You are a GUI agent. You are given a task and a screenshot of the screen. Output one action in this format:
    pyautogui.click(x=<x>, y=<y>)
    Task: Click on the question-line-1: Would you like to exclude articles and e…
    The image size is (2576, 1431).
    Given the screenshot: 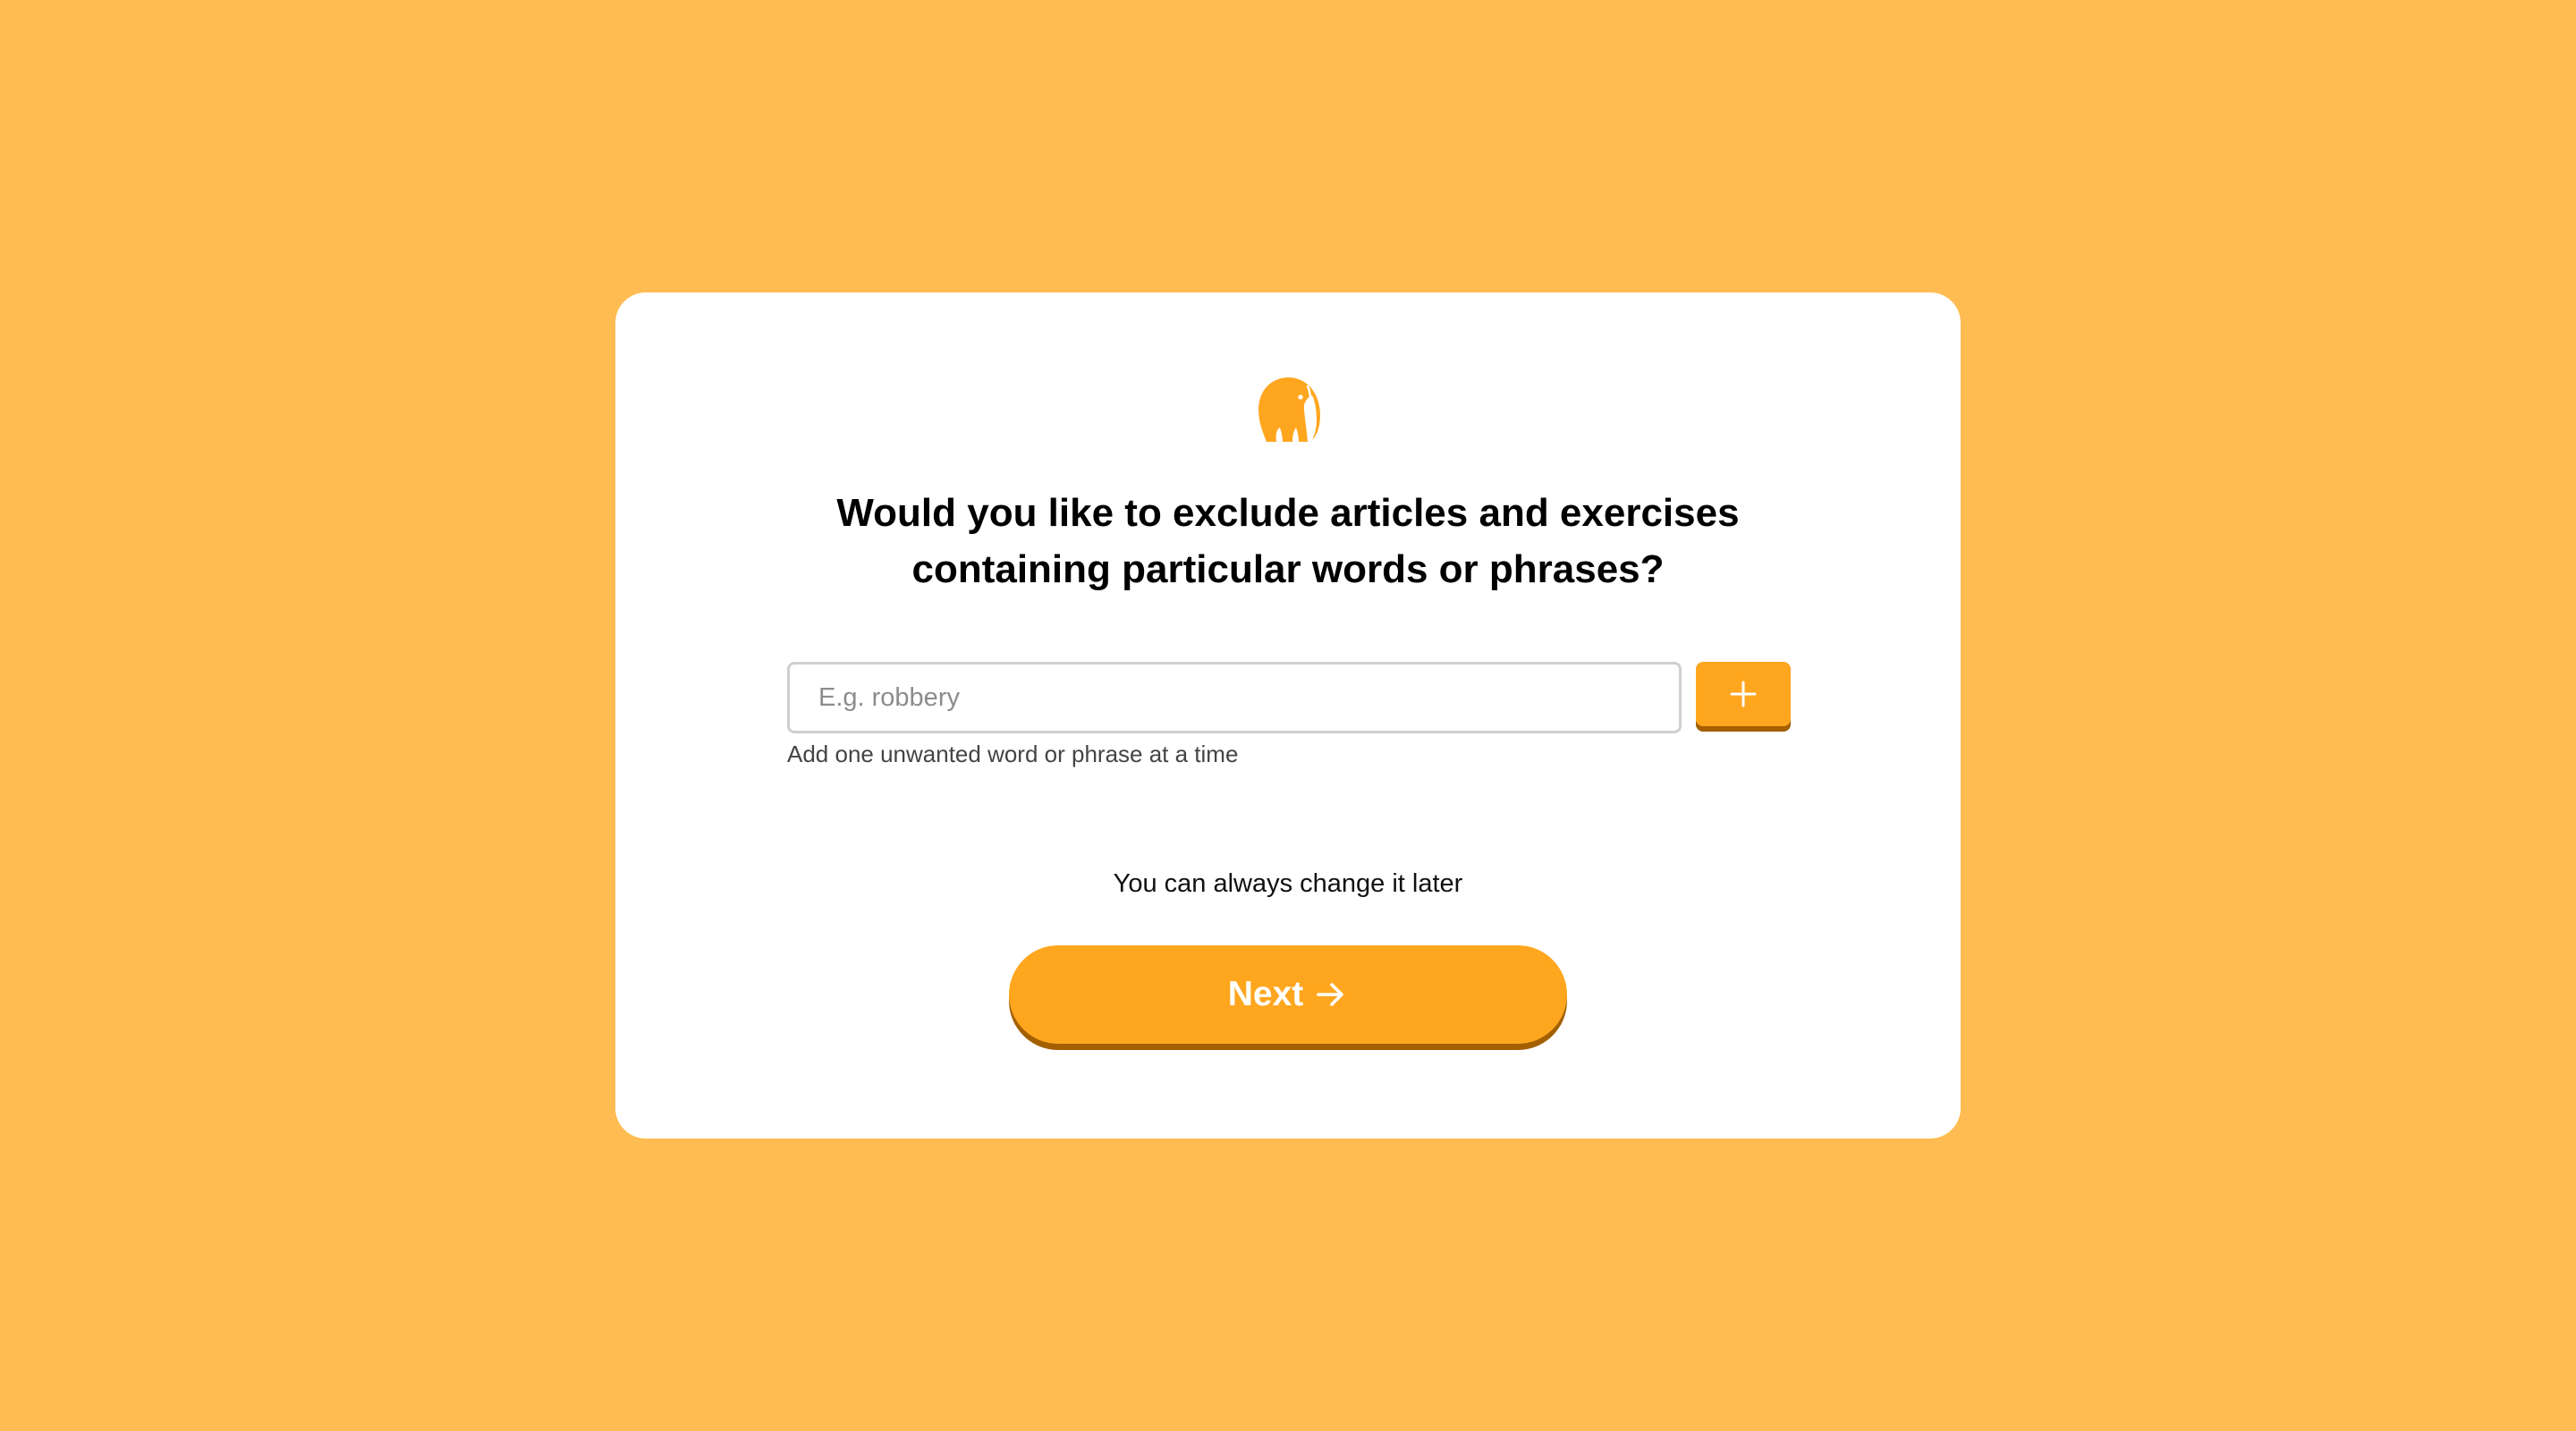 What is the action you would take?
    pyautogui.click(x=1288, y=513)
    